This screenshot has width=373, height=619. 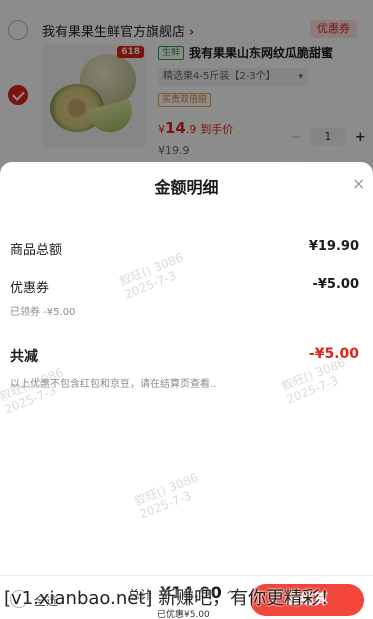 What do you see at coordinates (358, 184) in the screenshot?
I see `close-icon: ×` at bounding box center [358, 184].